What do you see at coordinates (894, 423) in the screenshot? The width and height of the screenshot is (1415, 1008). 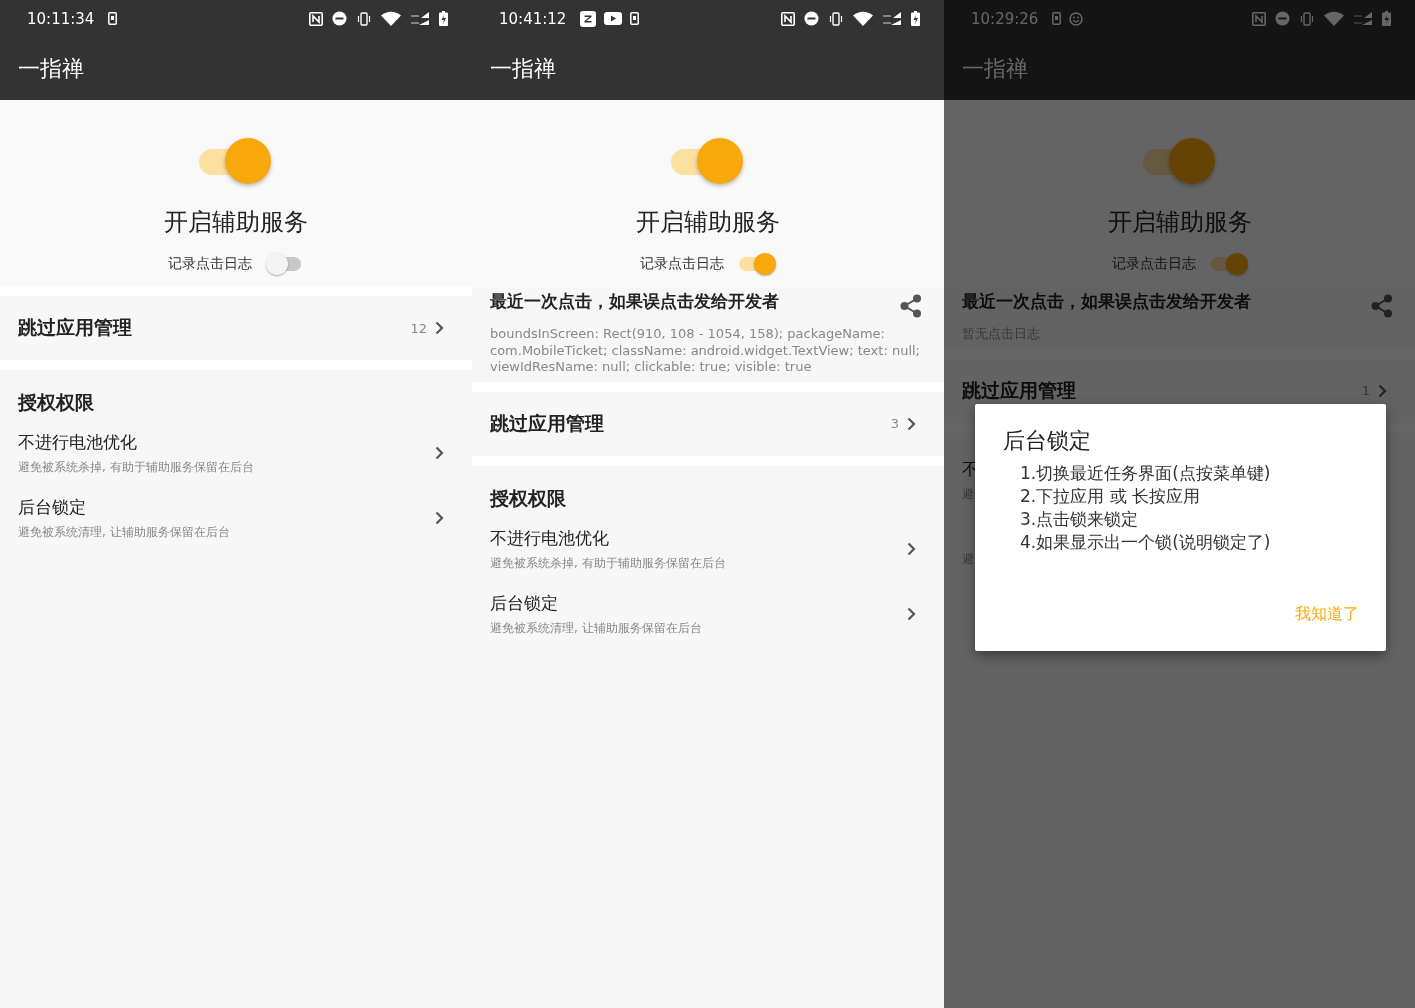 I see `skip-apps-count: 3` at bounding box center [894, 423].